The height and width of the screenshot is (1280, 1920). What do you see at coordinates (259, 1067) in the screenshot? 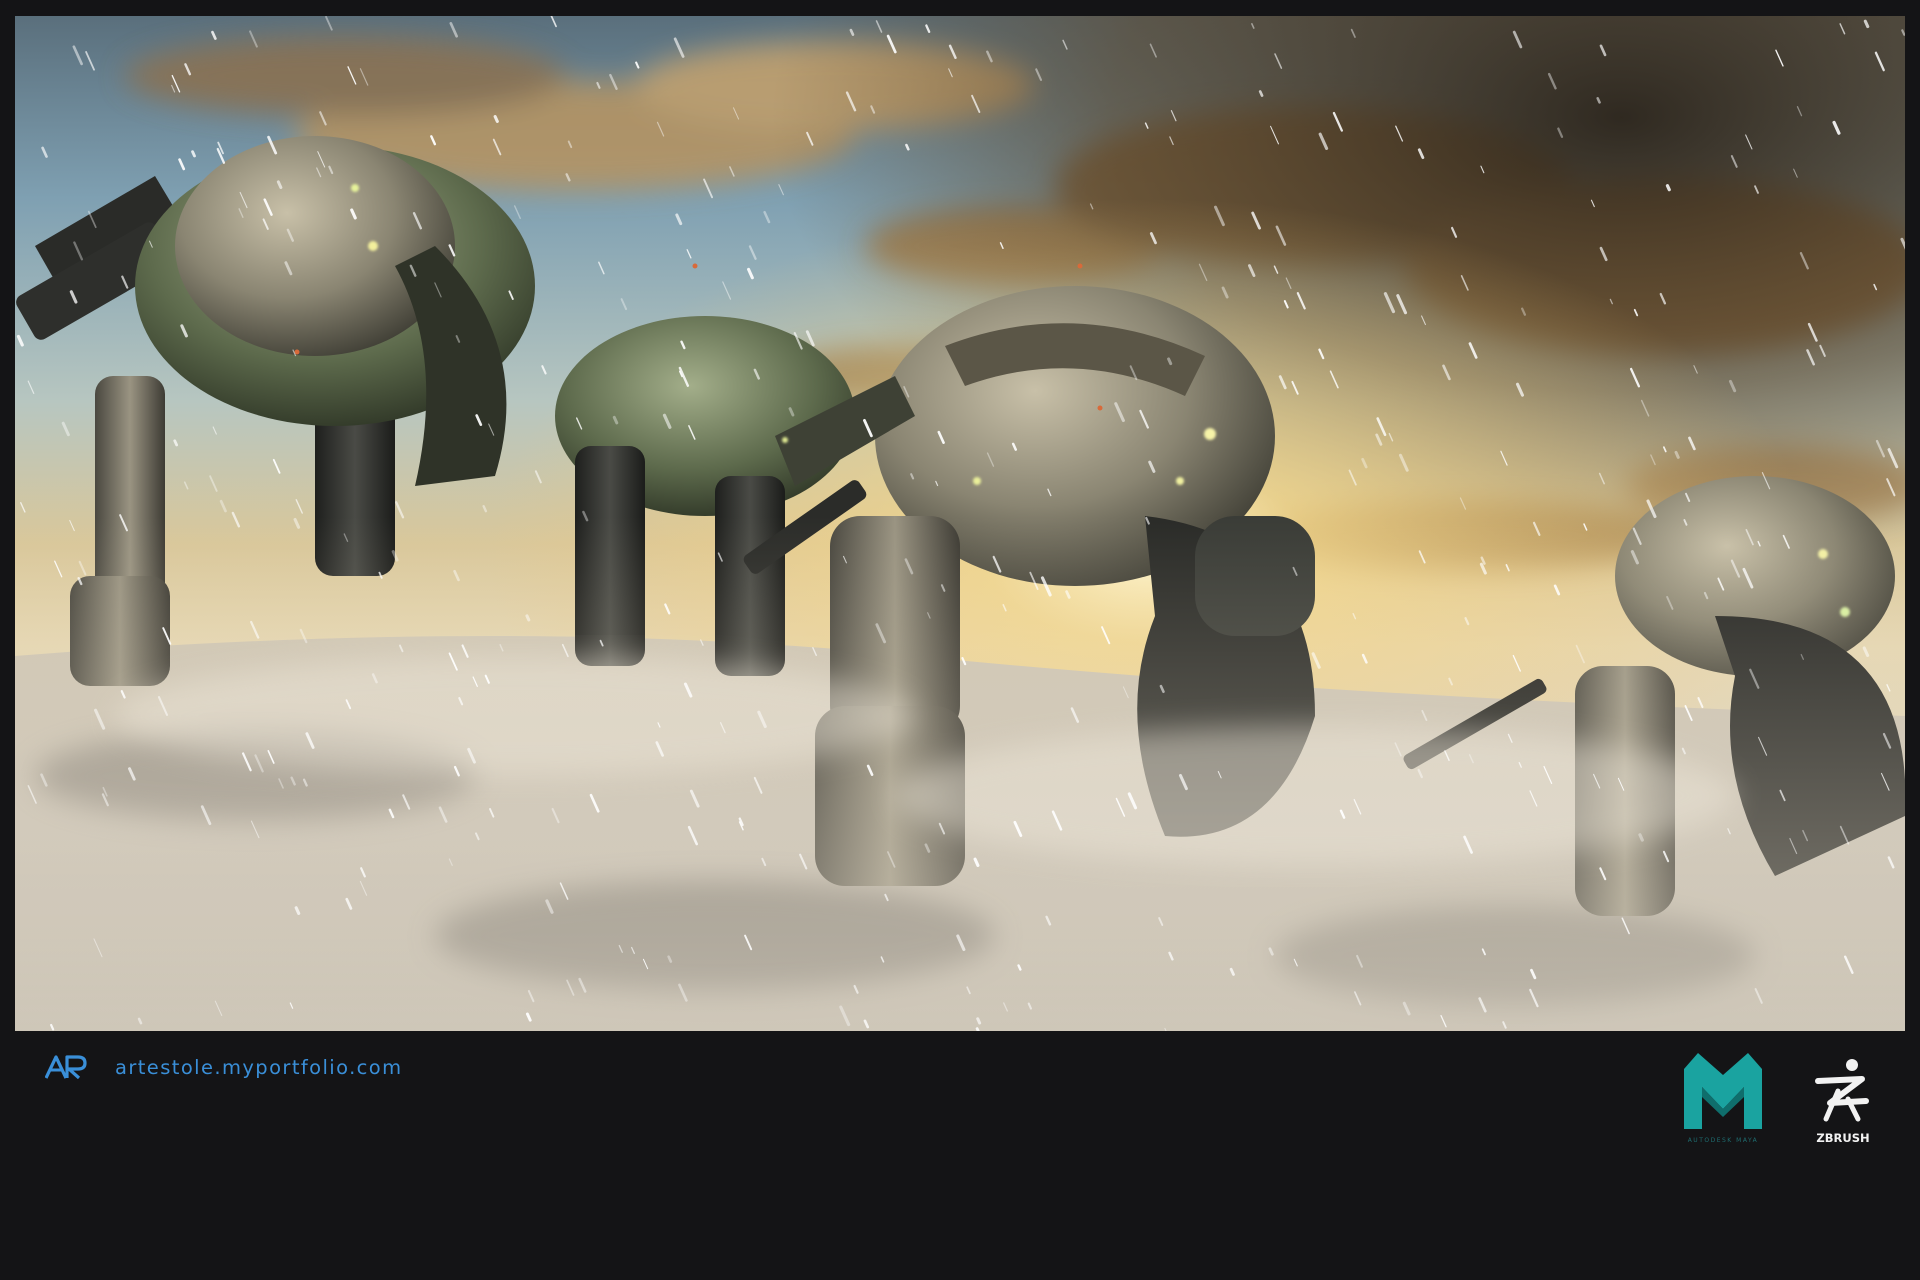
I see `portfolio-url-link: artestole.myportfolio.com` at bounding box center [259, 1067].